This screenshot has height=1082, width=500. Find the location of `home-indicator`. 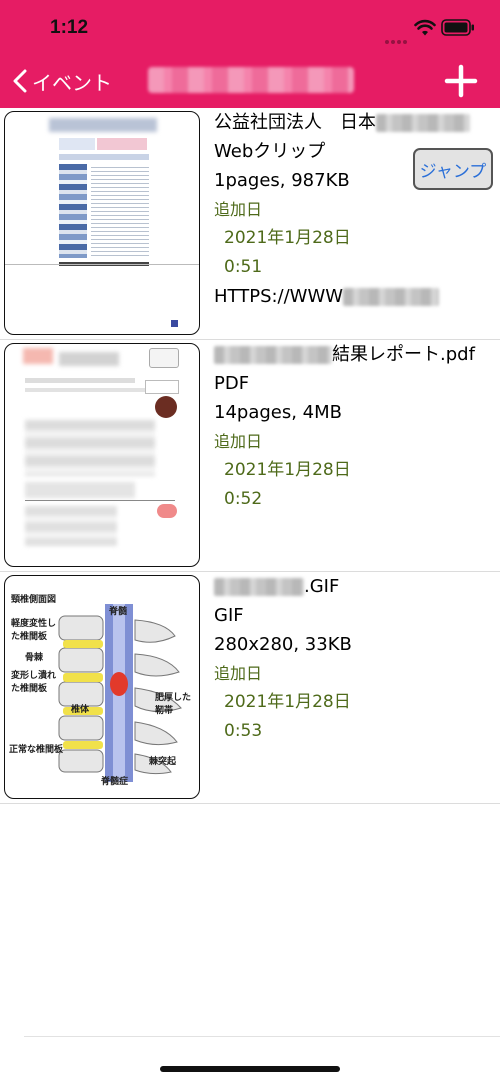

home-indicator is located at coordinates (250, 1069).